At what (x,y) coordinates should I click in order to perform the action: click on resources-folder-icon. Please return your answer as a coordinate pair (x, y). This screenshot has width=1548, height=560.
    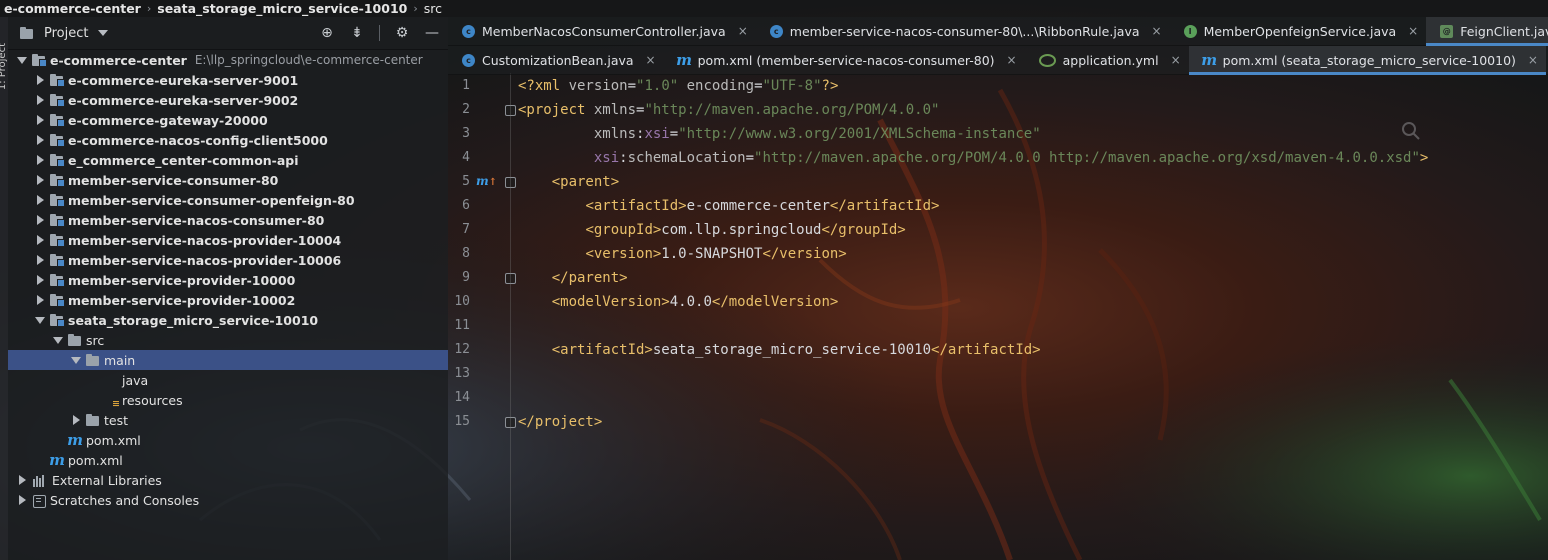
    Looking at the image, I should click on (111, 400).